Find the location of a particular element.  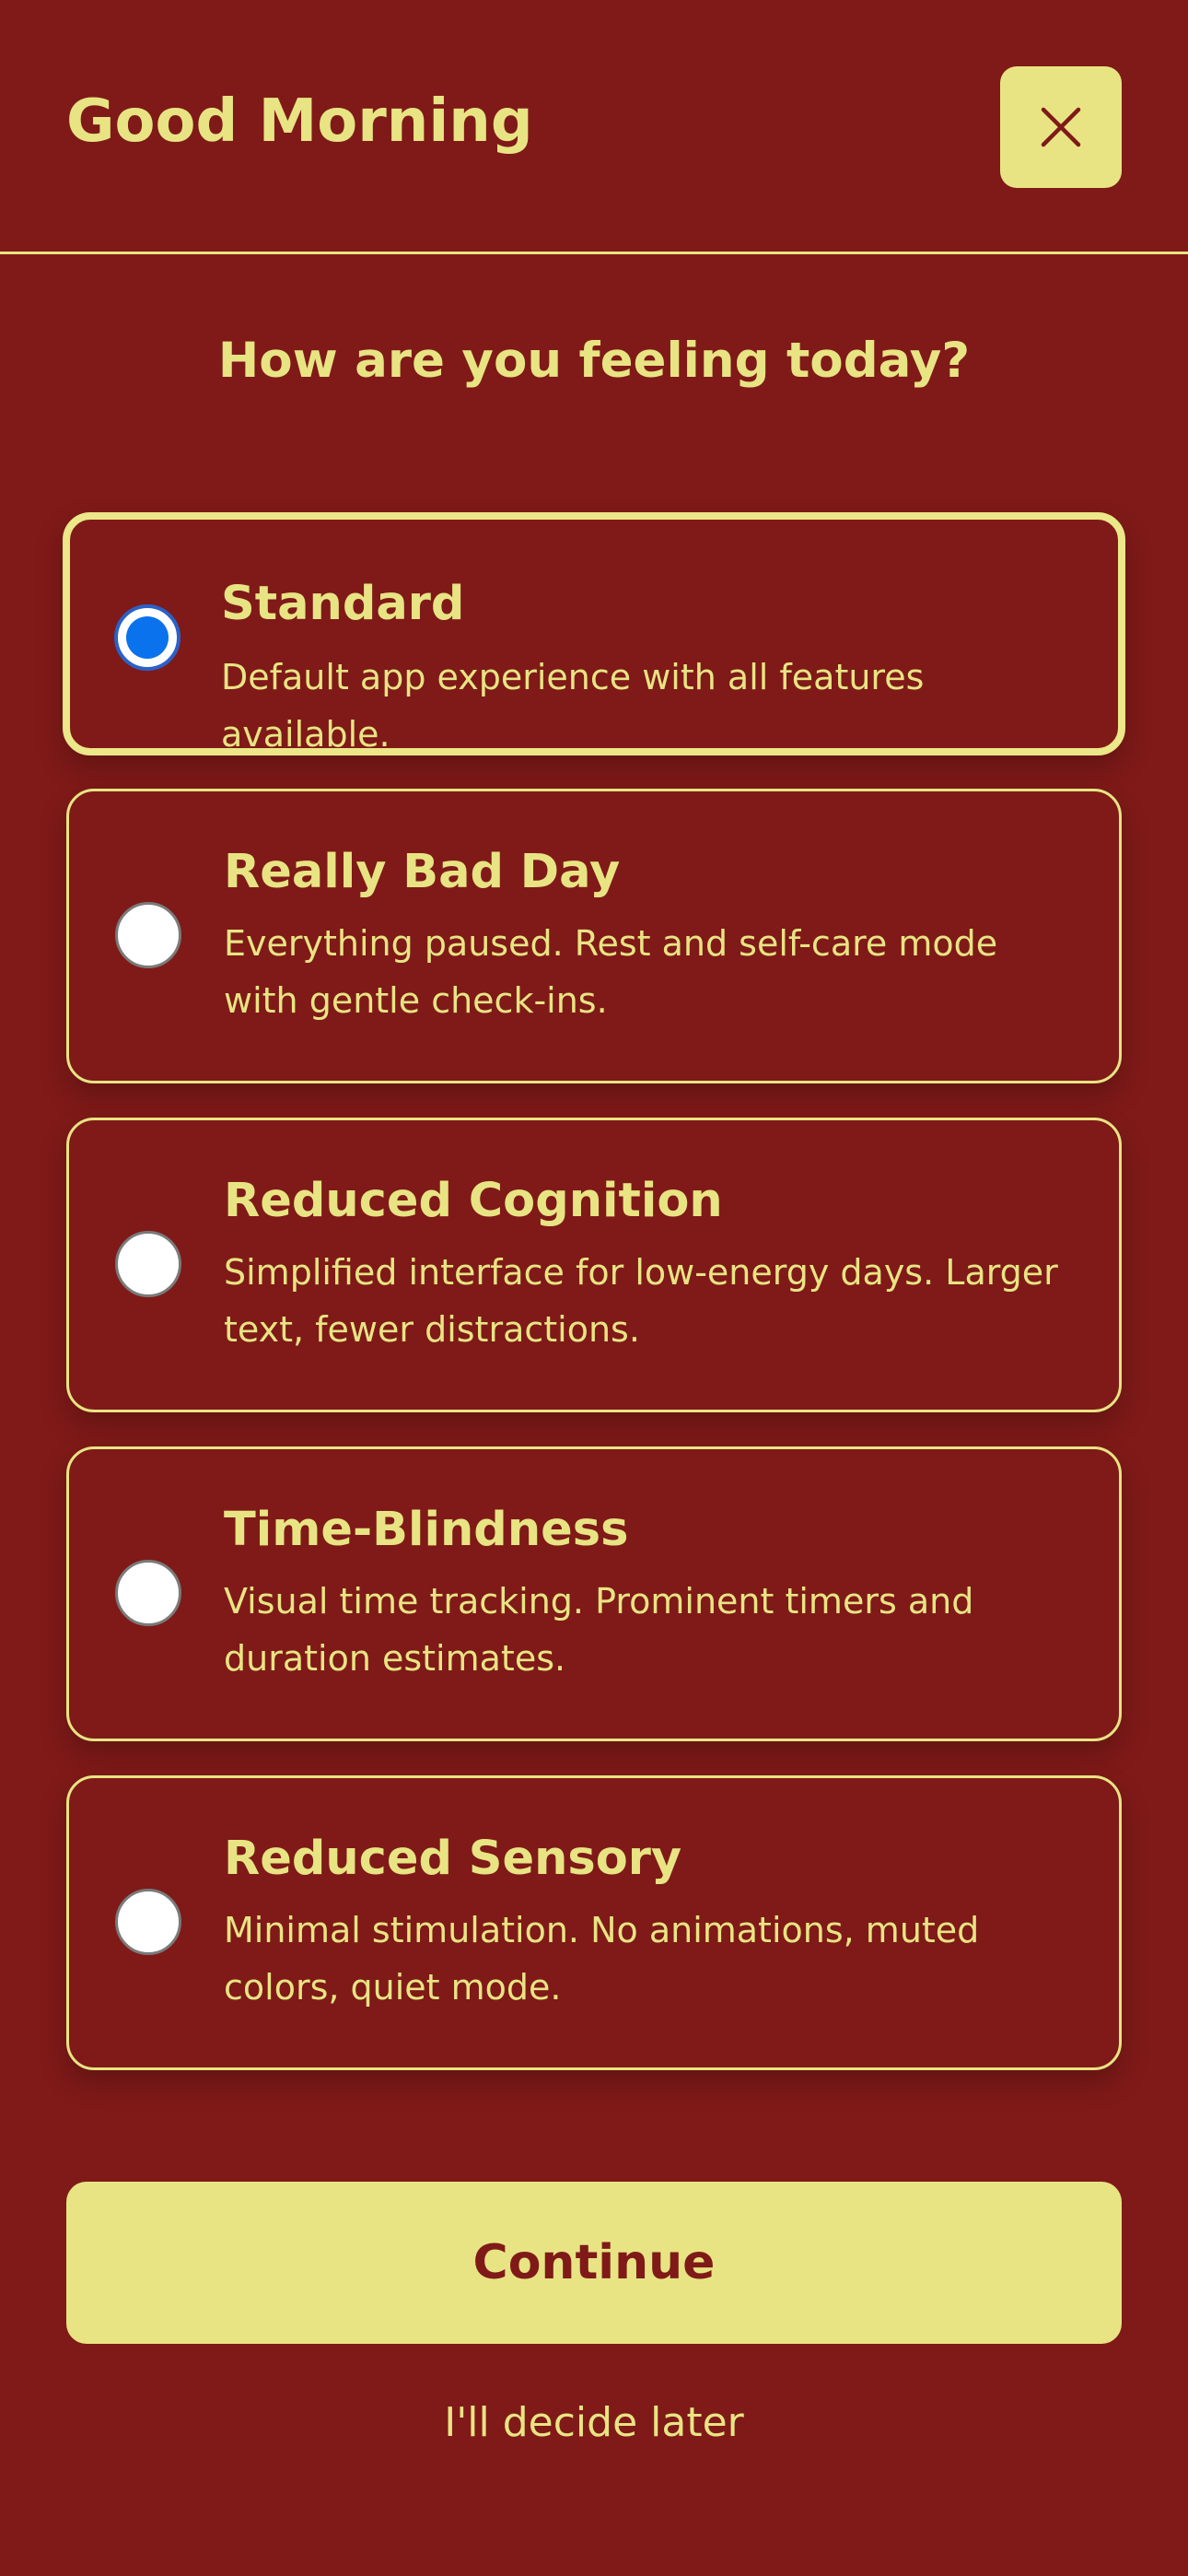

option-title: Reduced Cognition is located at coordinates (473, 1201).